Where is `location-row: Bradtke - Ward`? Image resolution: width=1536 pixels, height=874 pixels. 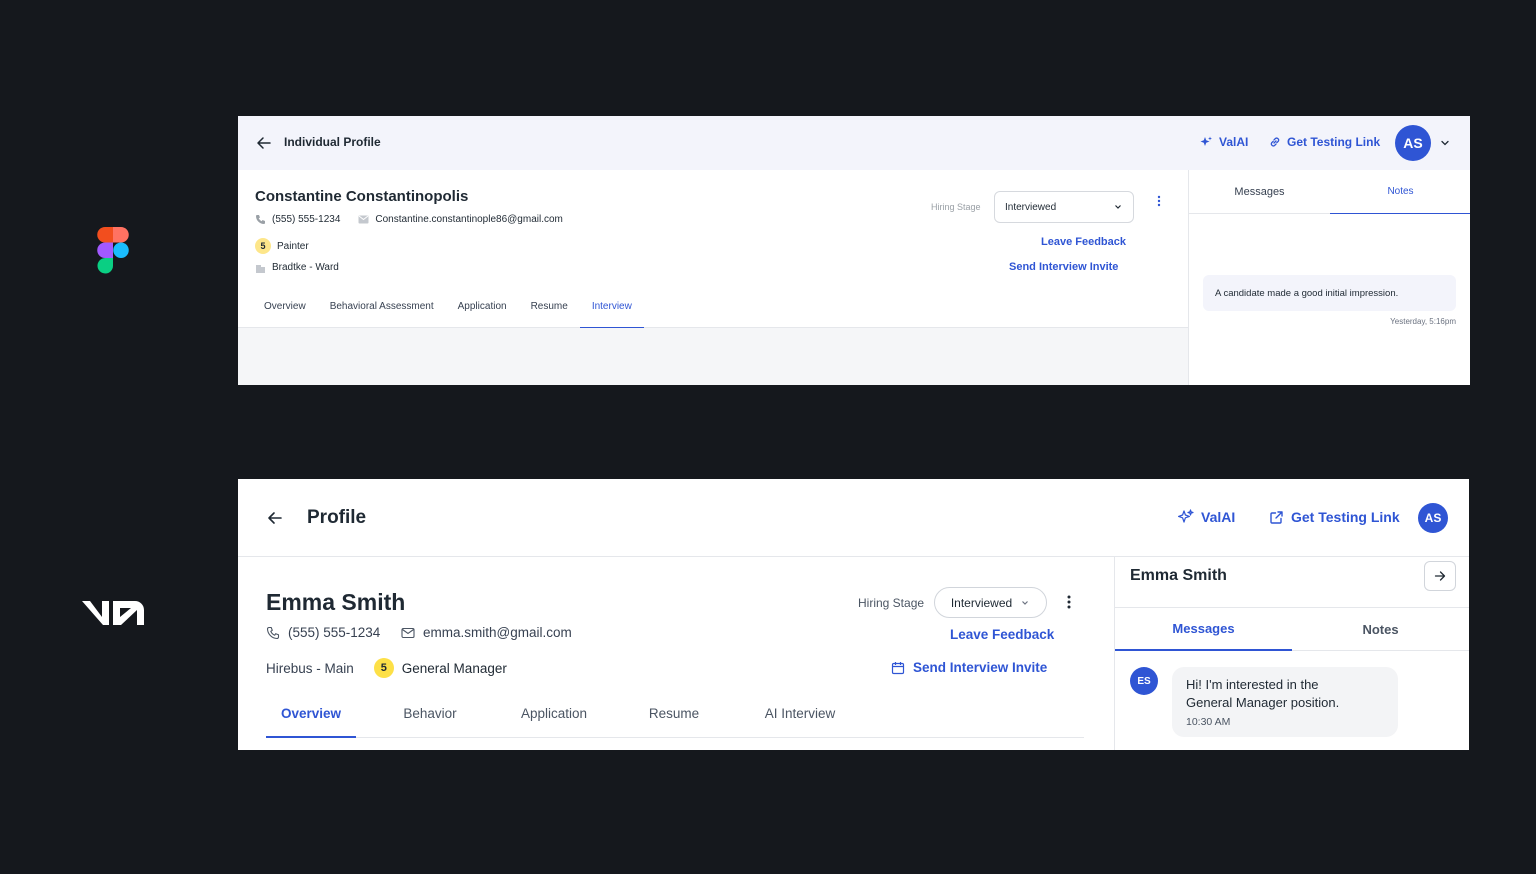 location-row: Bradtke - Ward is located at coordinates (297, 267).